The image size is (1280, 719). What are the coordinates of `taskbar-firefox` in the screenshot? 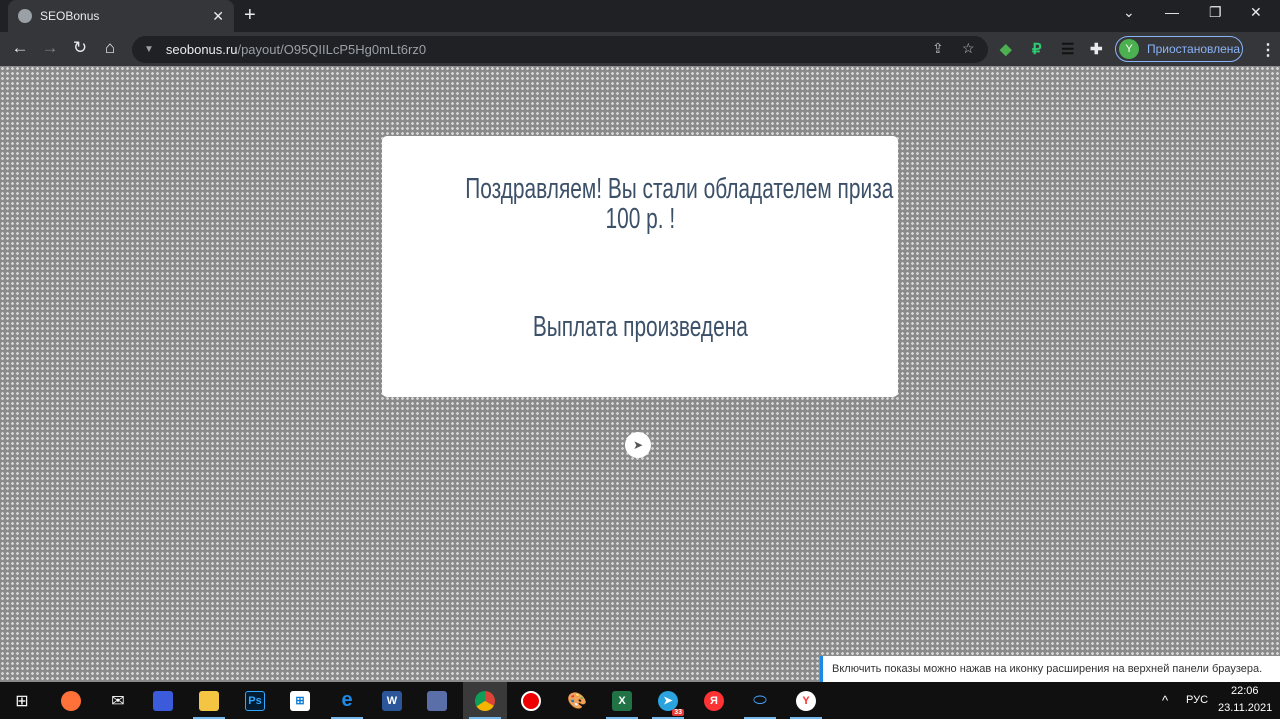 It's located at (71, 700).